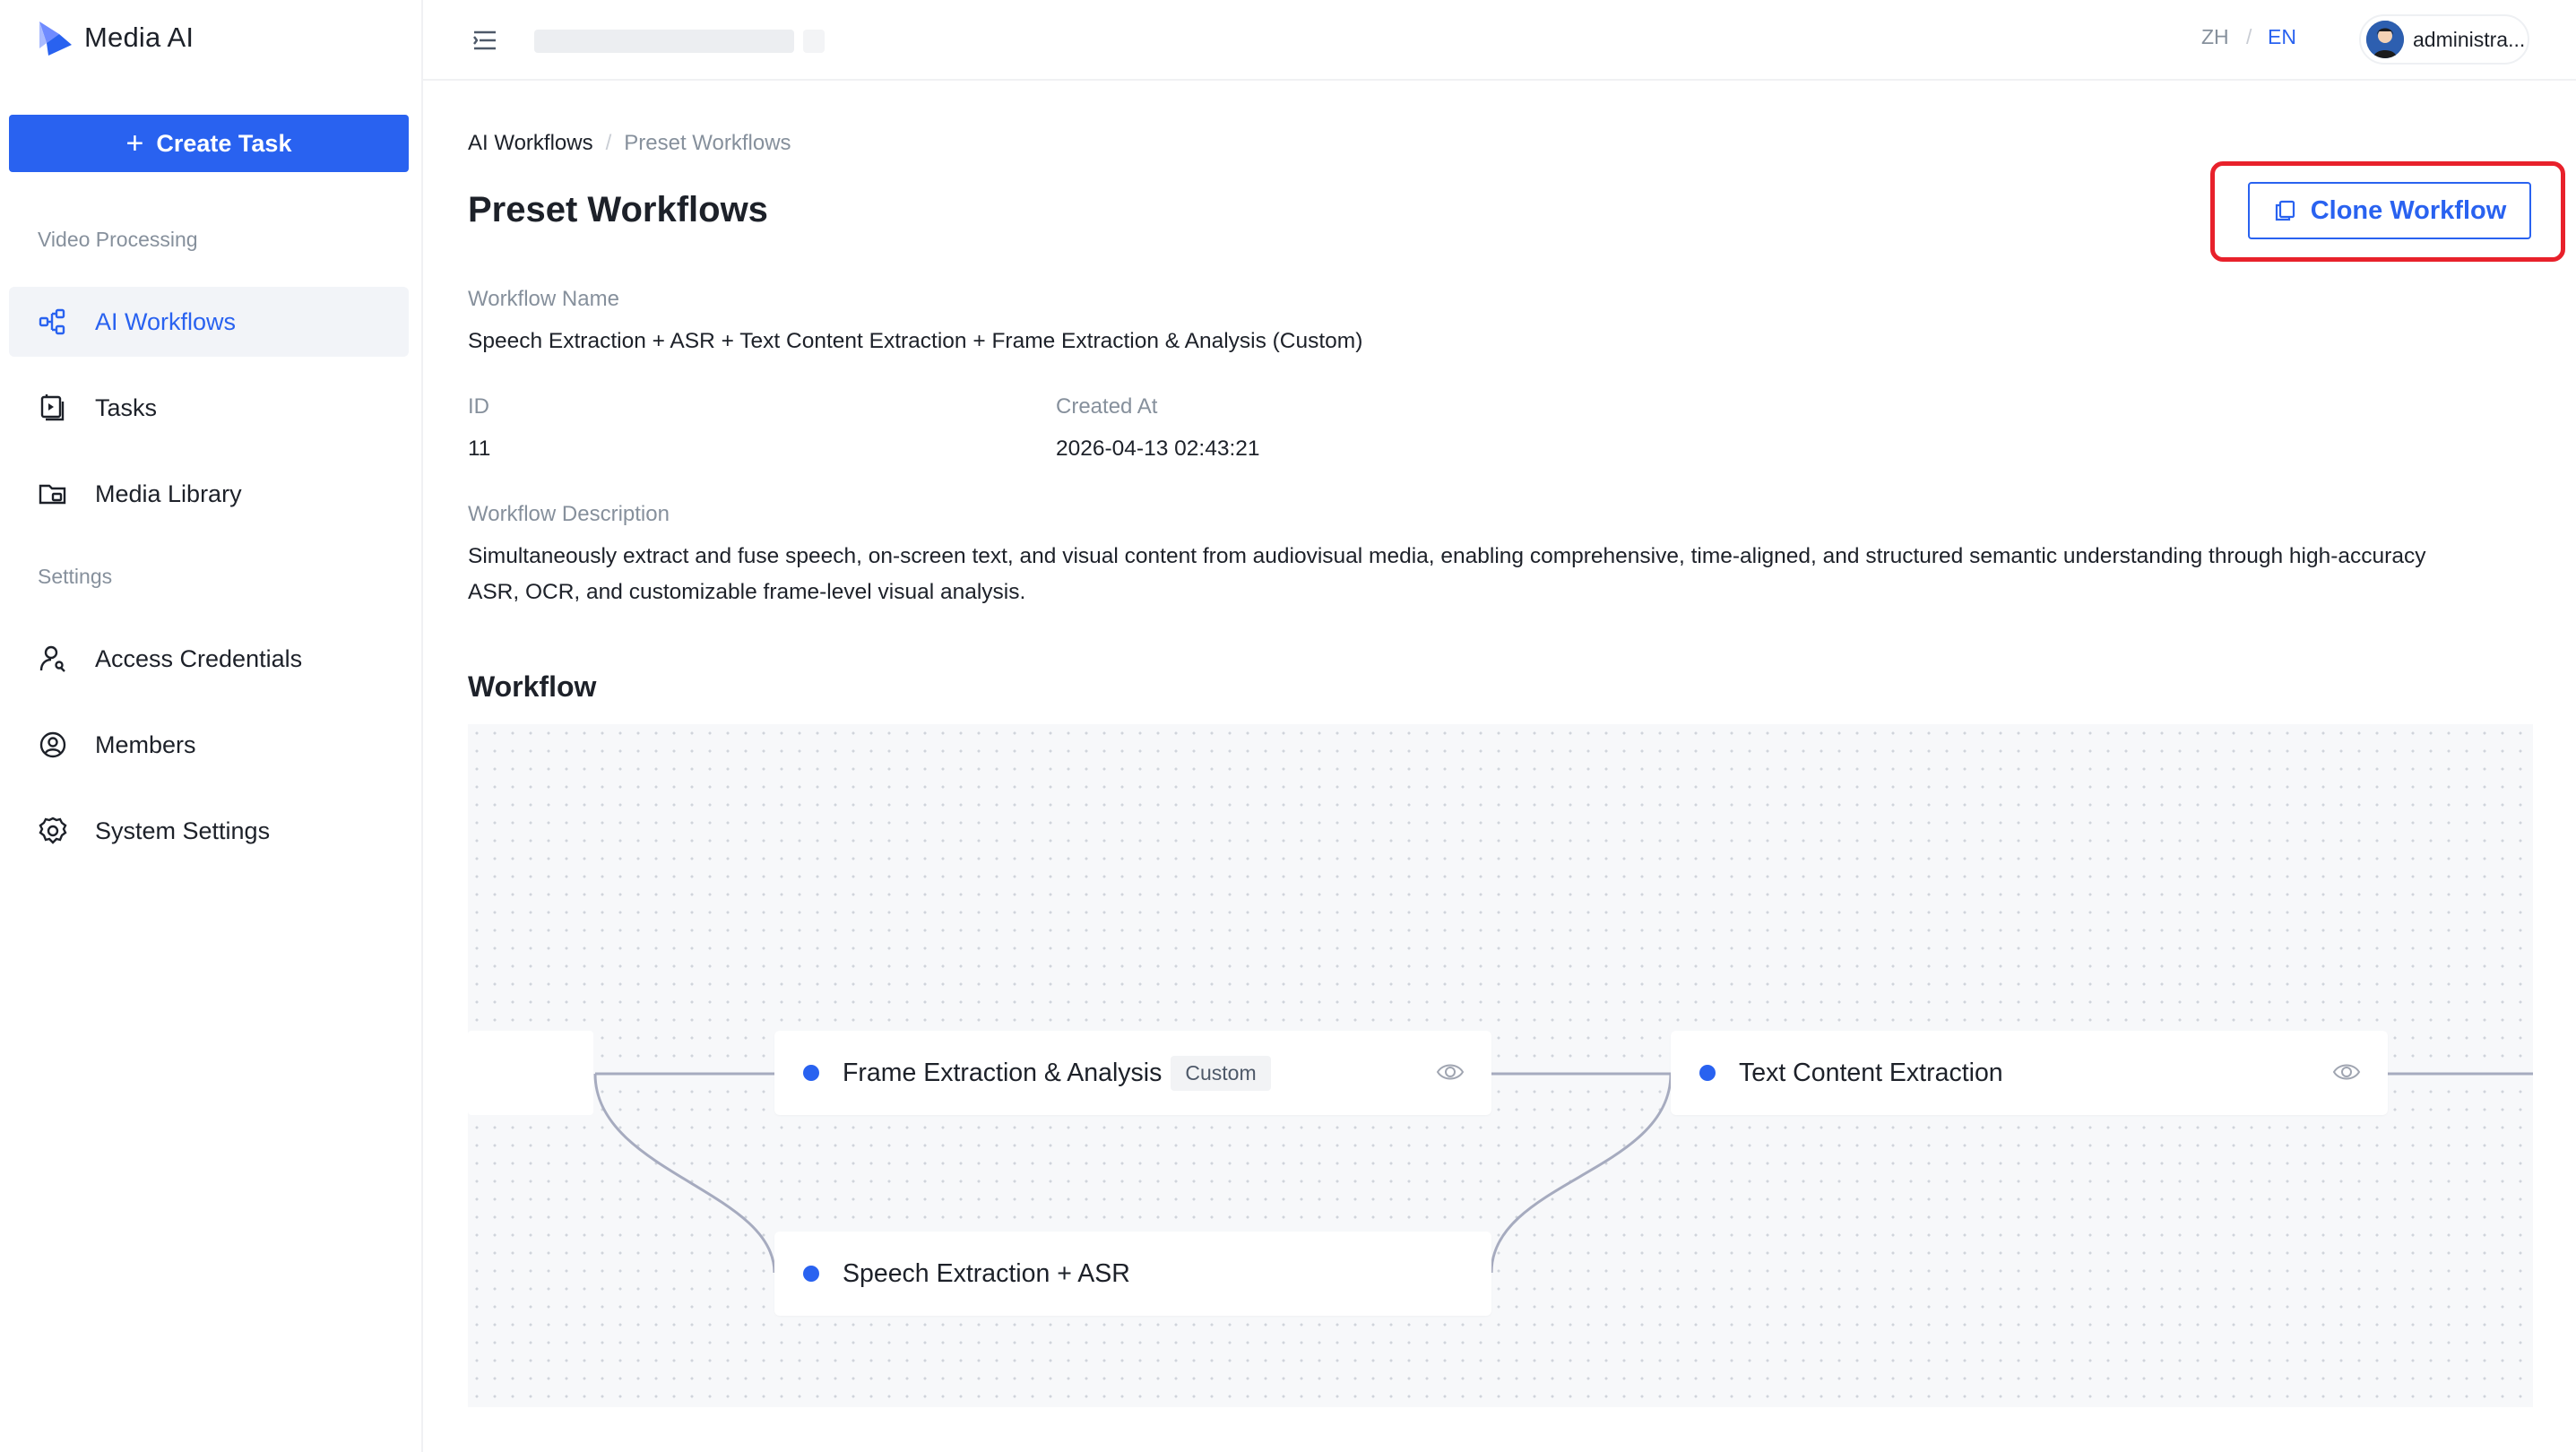 Image resolution: width=2576 pixels, height=1452 pixels. I want to click on workflow-icon, so click(53, 322).